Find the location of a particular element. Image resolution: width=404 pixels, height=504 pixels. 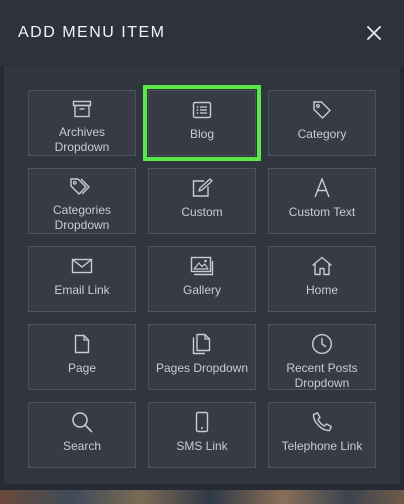

menu-item-label: Recent Posts Dropdown is located at coordinates (322, 375).